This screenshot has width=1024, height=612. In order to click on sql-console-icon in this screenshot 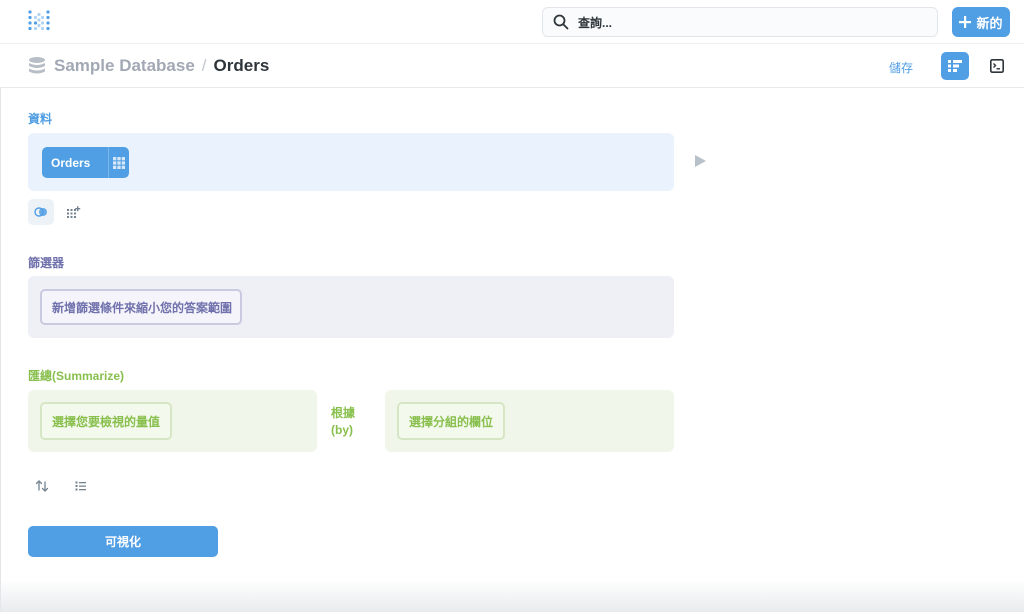, I will do `click(997, 66)`.